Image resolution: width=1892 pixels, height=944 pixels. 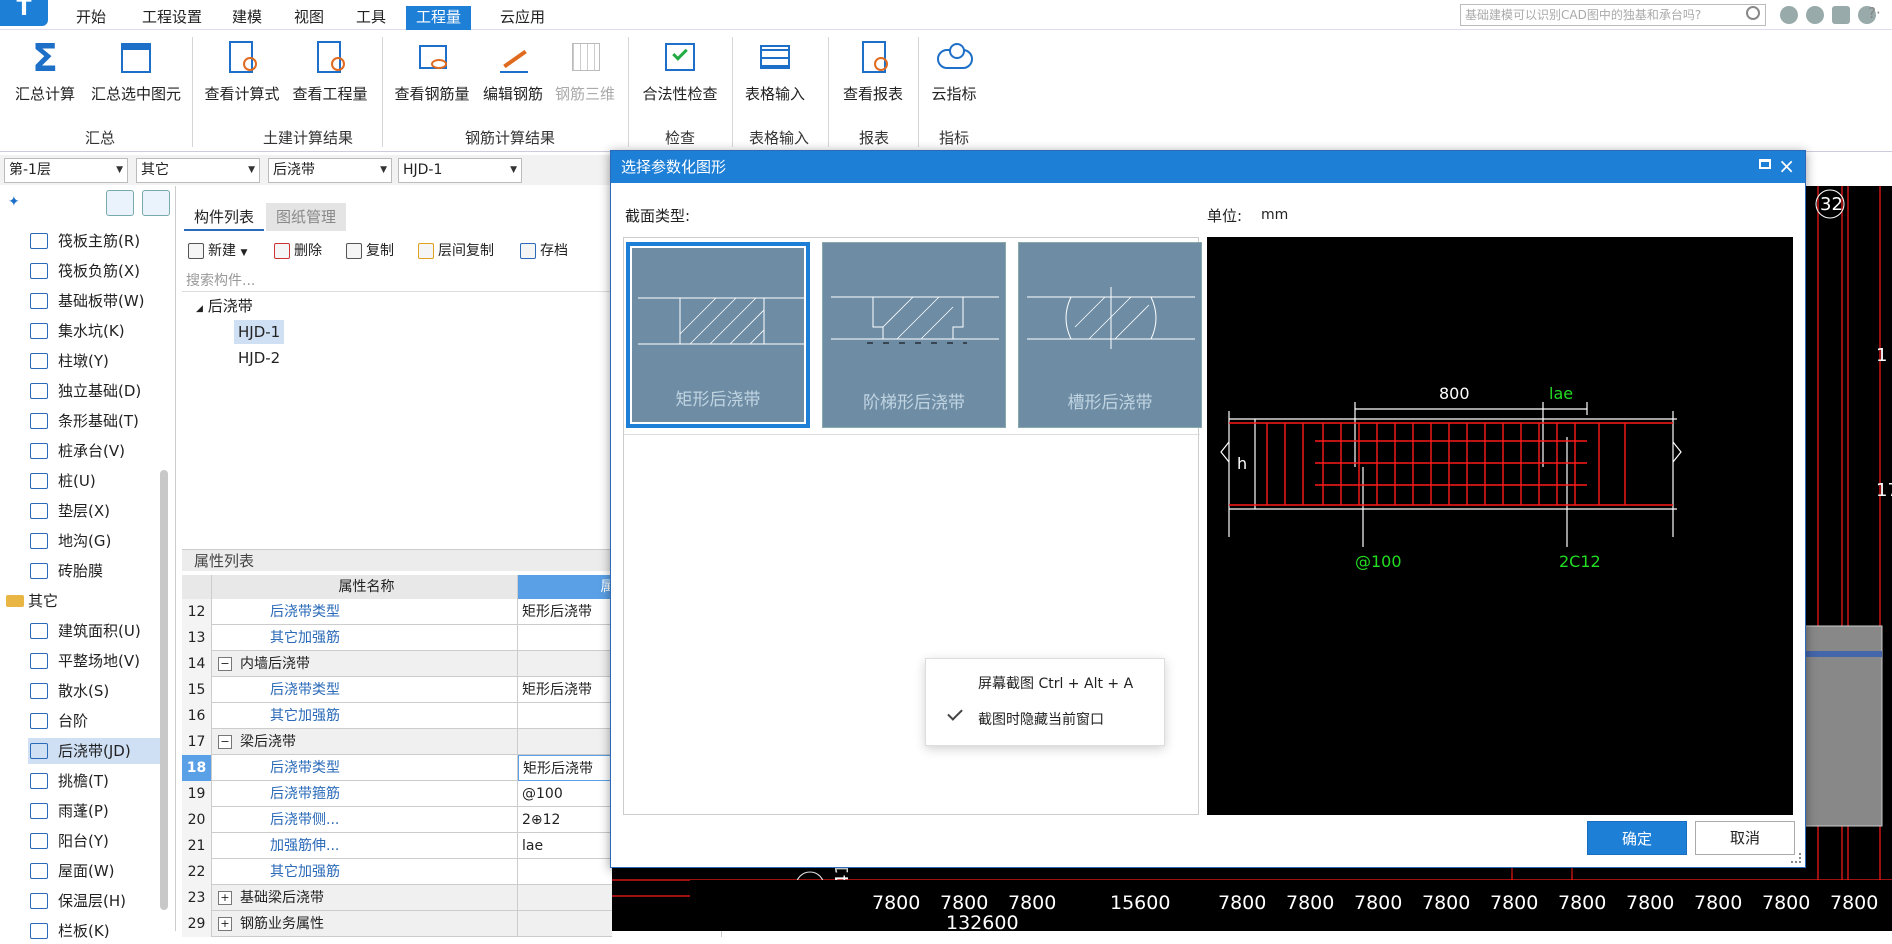 What do you see at coordinates (1041, 719) in the screenshot?
I see `menu-item-hide-window: 截图时隐藏当前窗口` at bounding box center [1041, 719].